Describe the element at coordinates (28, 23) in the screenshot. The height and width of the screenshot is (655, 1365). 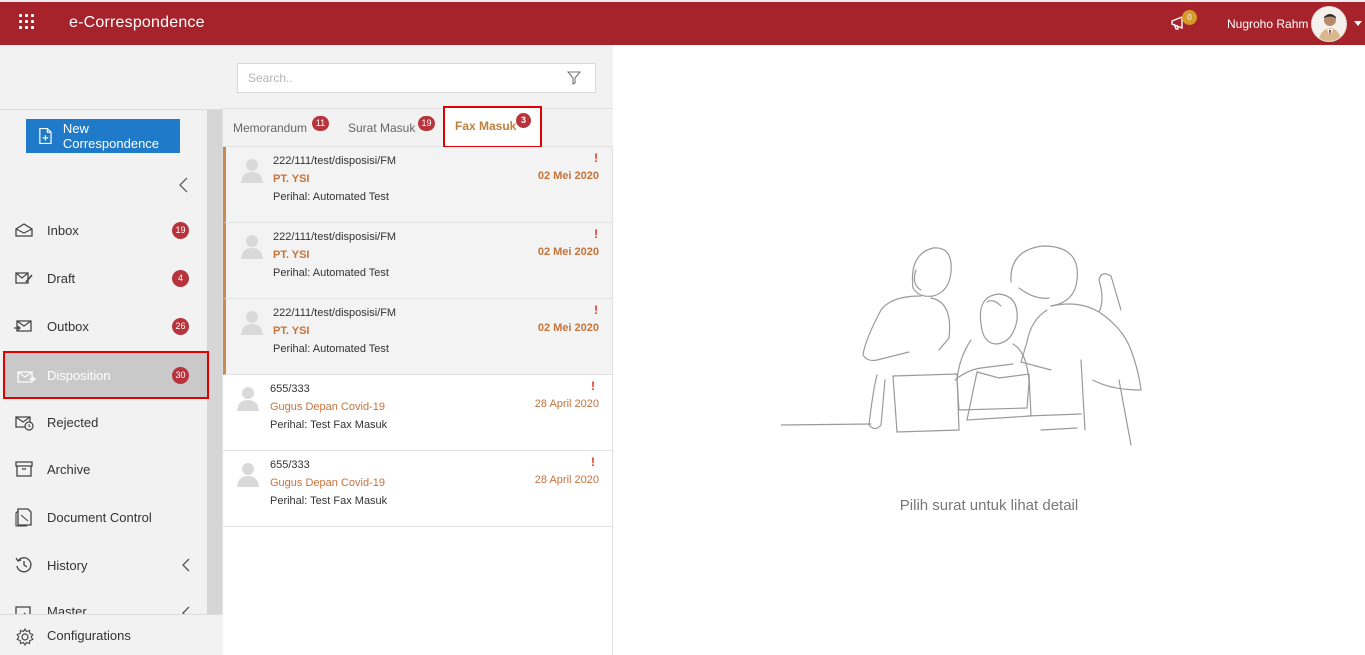
I see `apps-grid-icon` at that location.